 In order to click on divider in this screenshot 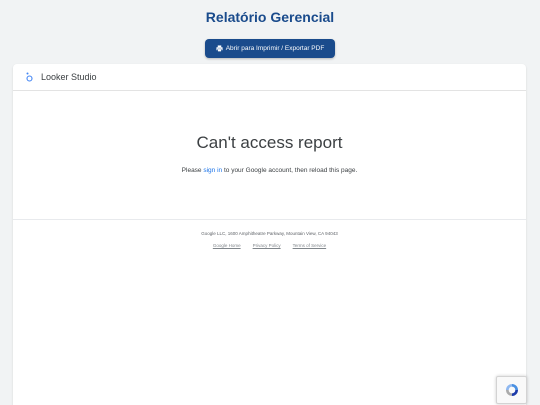, I will do `click(269, 219)`.